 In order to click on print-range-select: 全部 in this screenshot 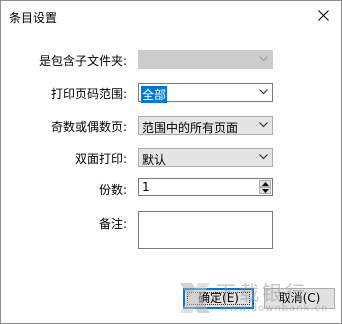, I will do `click(205, 93)`.